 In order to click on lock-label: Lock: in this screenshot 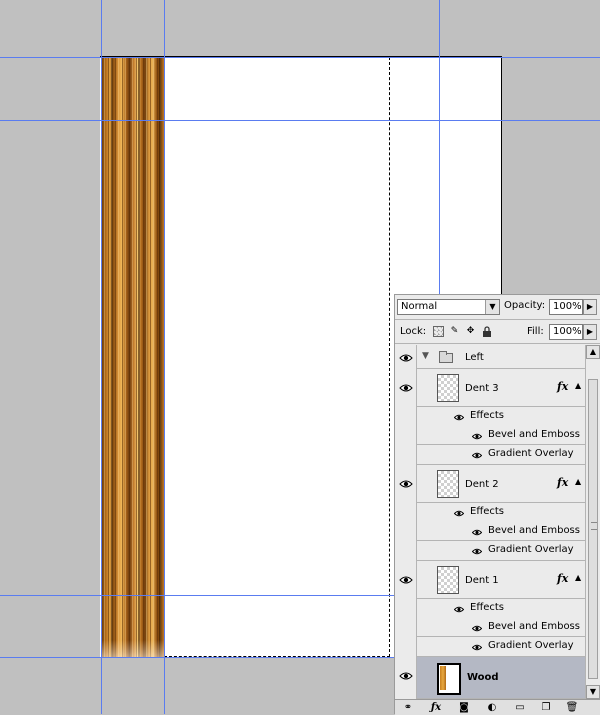, I will do `click(413, 331)`.